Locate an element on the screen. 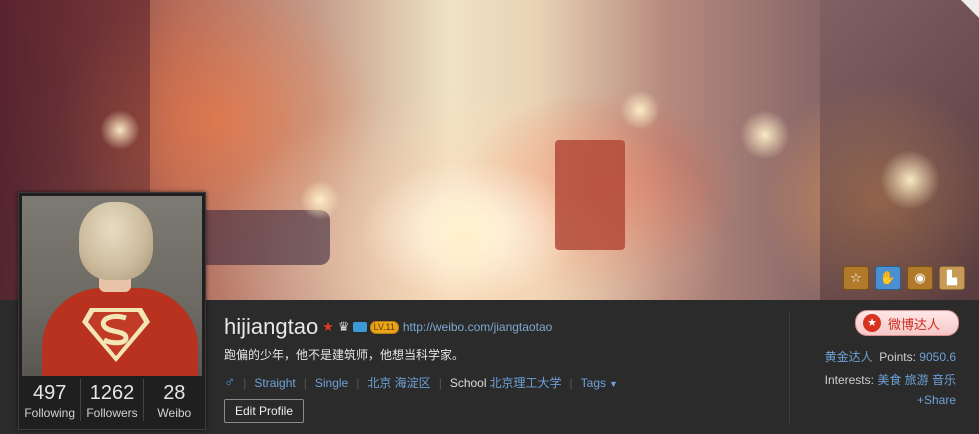  avatar is located at coordinates (112, 286).